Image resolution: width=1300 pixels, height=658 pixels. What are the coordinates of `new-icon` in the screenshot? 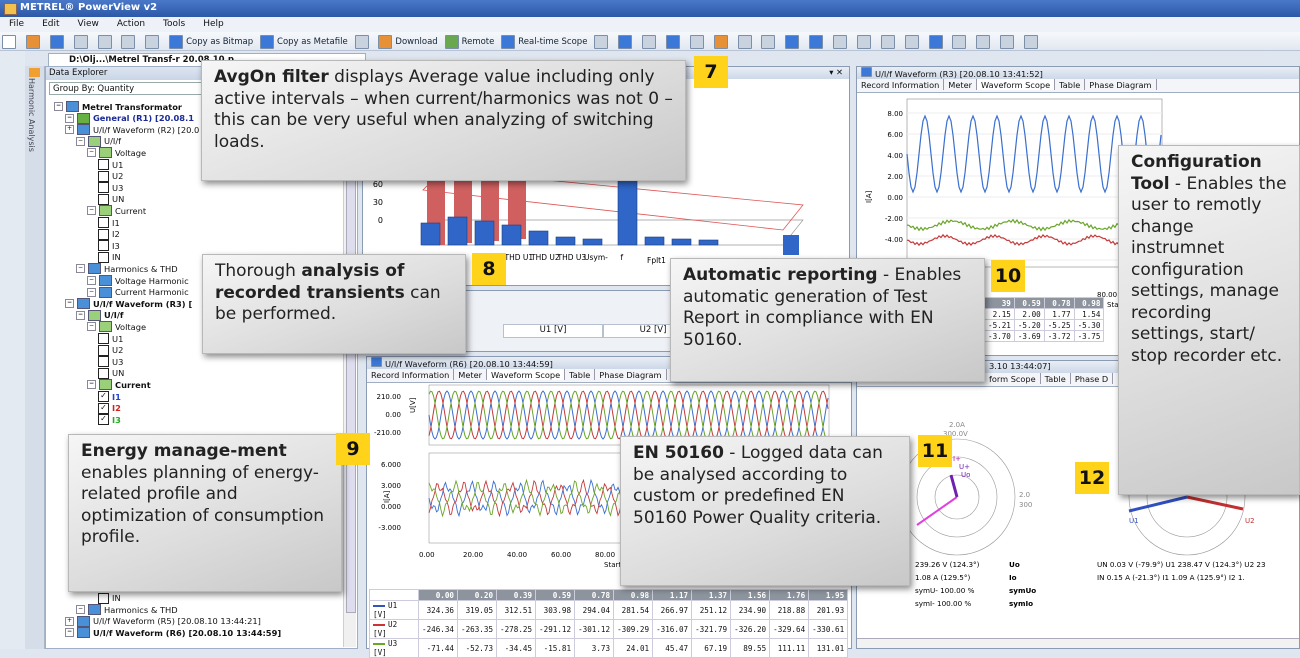 It's located at (10, 41).